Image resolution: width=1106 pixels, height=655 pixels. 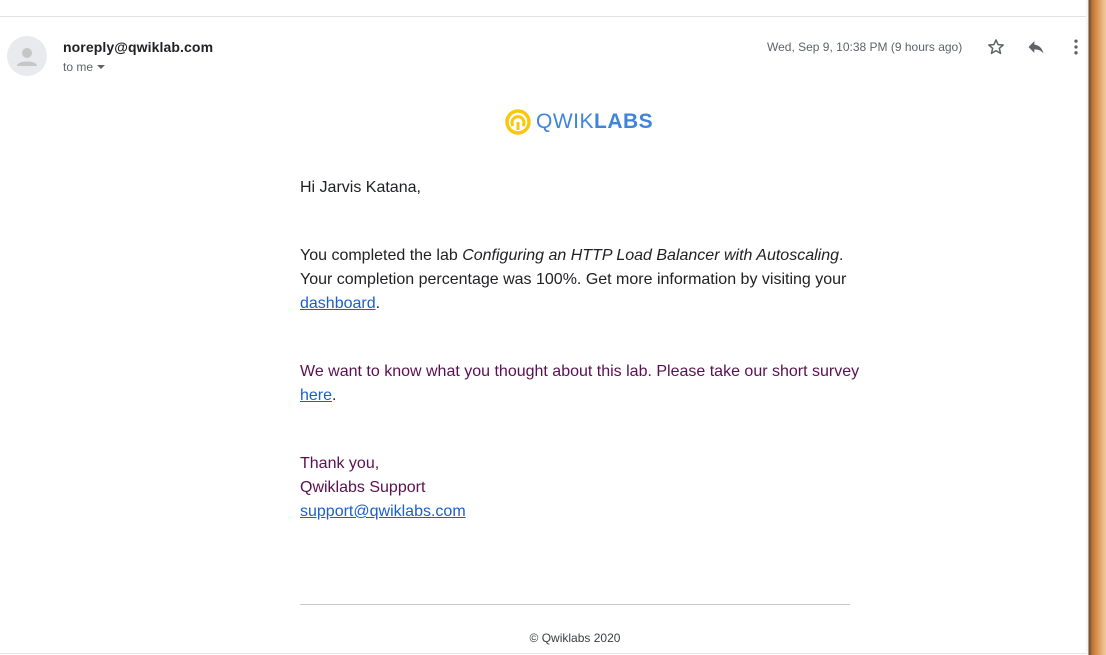 I want to click on person-avatar-icon, so click(x=27, y=57).